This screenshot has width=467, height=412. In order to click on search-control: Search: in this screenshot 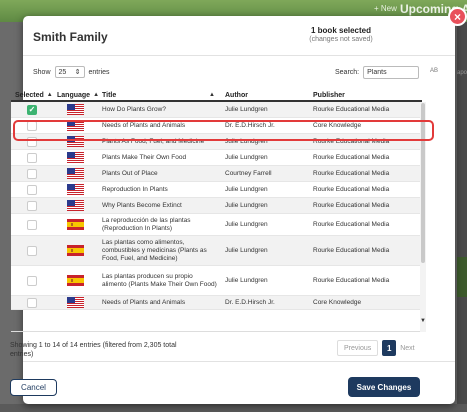, I will do `click(377, 72)`.